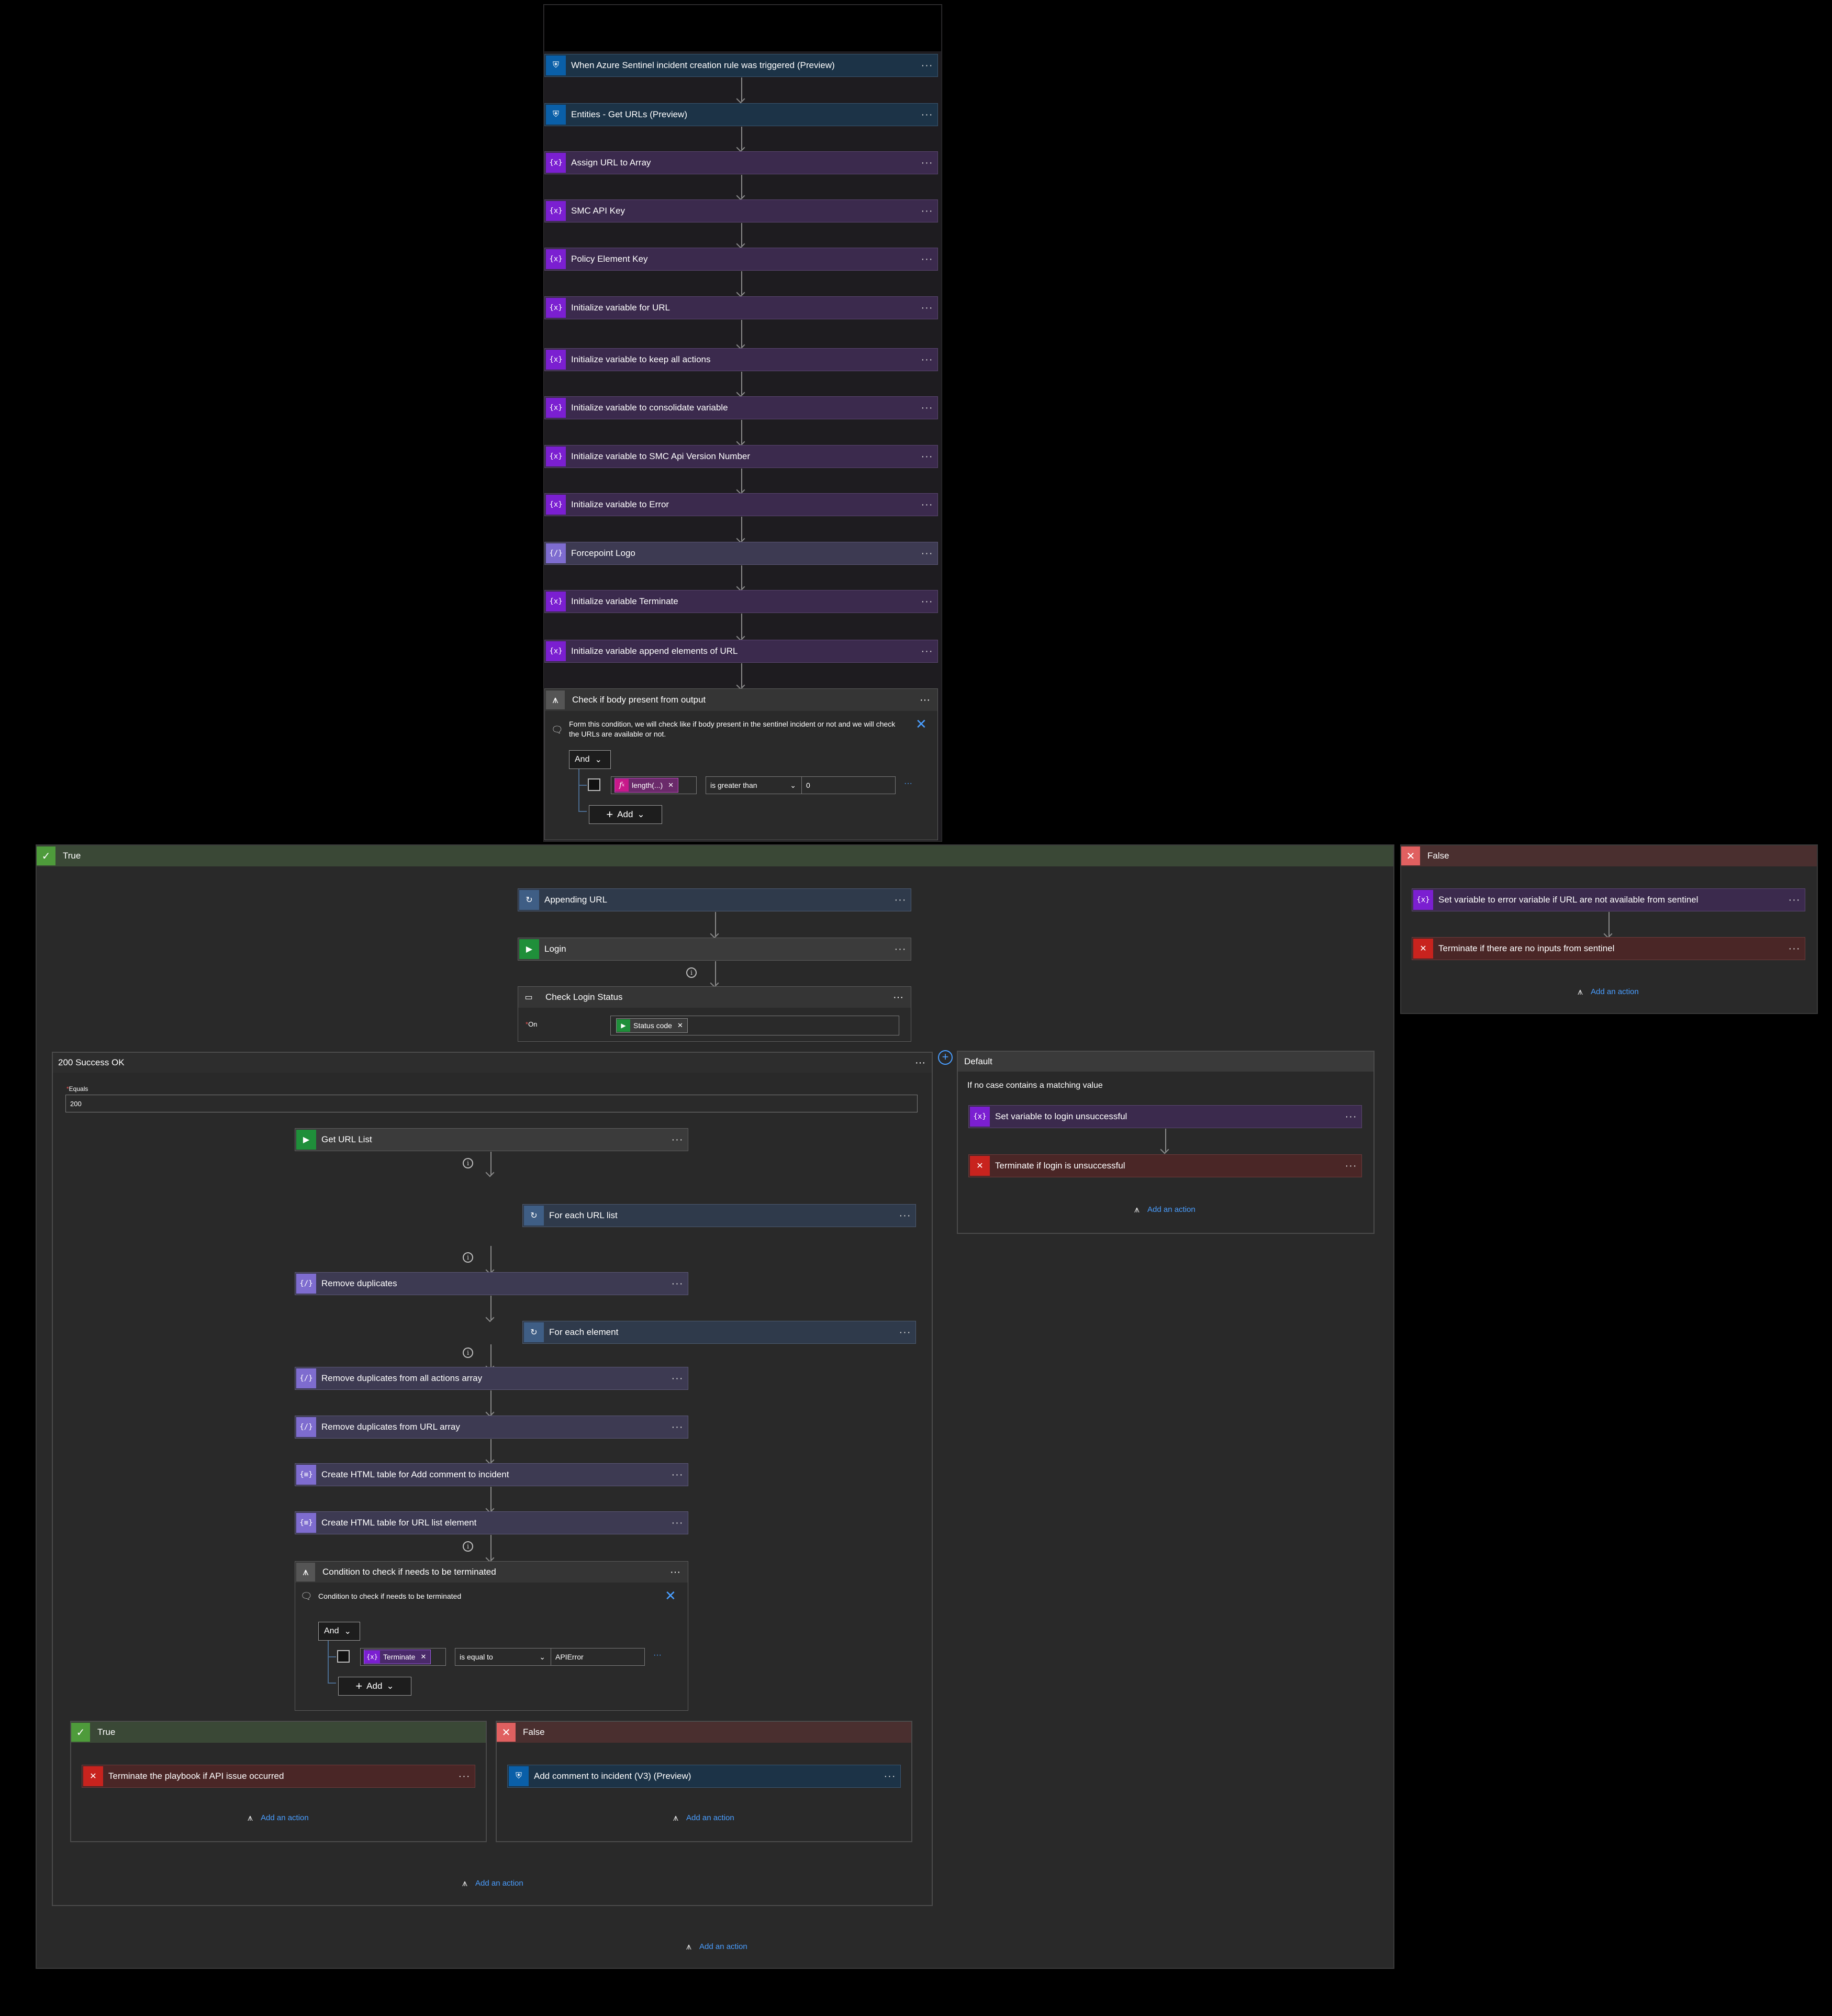 The width and height of the screenshot is (1832, 2016). What do you see at coordinates (946, 1057) in the screenshot?
I see `add-case-icon: +` at bounding box center [946, 1057].